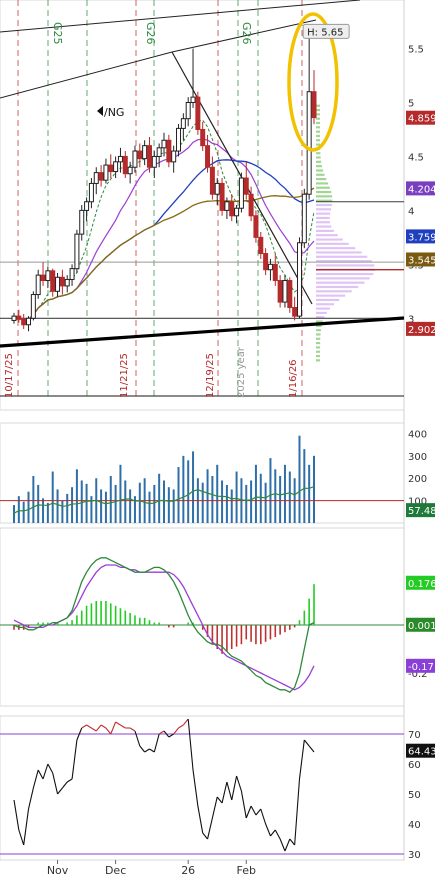  Describe the element at coordinates (421, 667) in the screenshot. I see `macd-tag-label: -0.17` at that location.